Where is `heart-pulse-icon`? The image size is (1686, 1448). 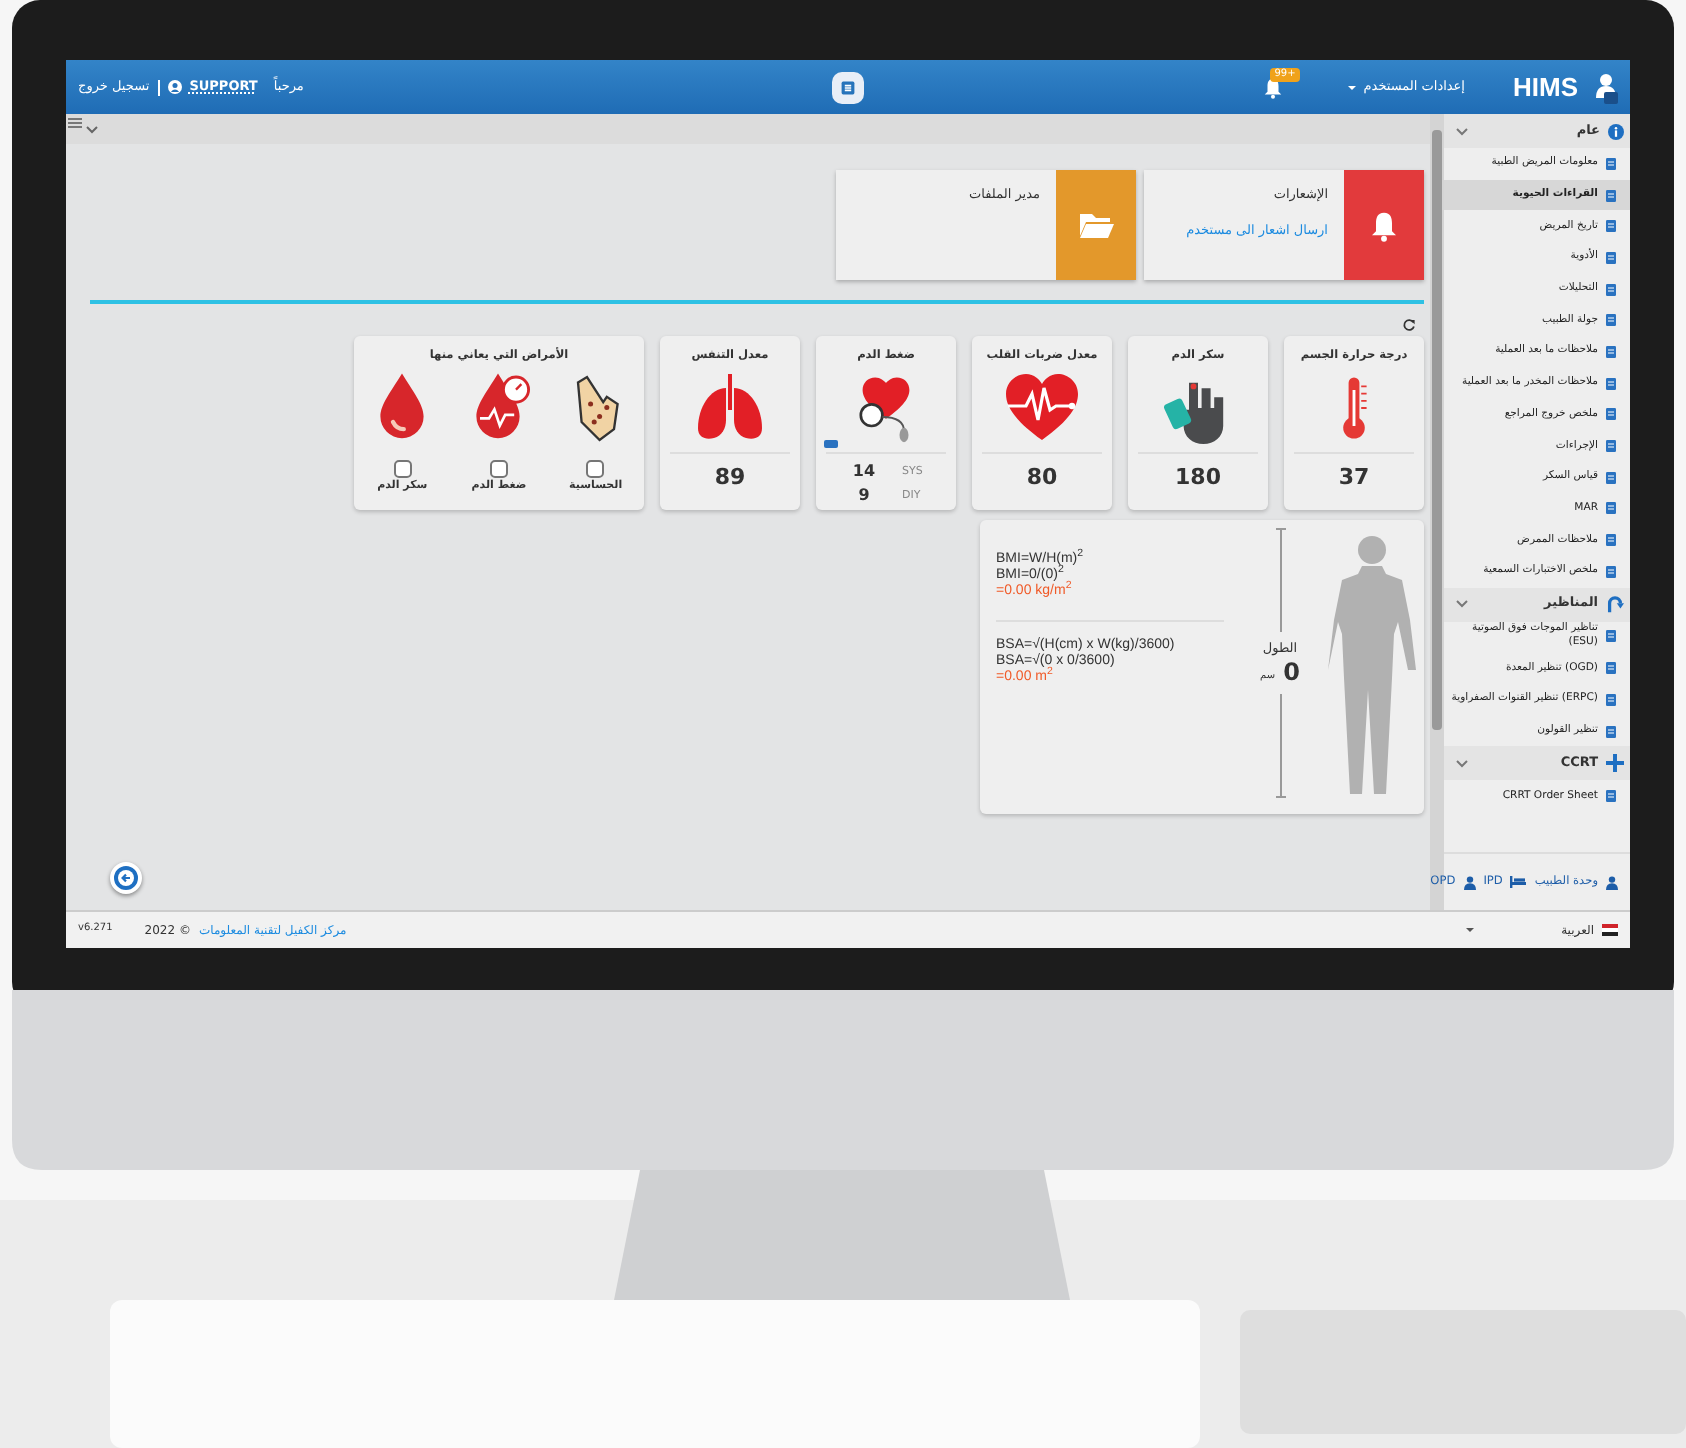
heart-pulse-icon is located at coordinates (1042, 408).